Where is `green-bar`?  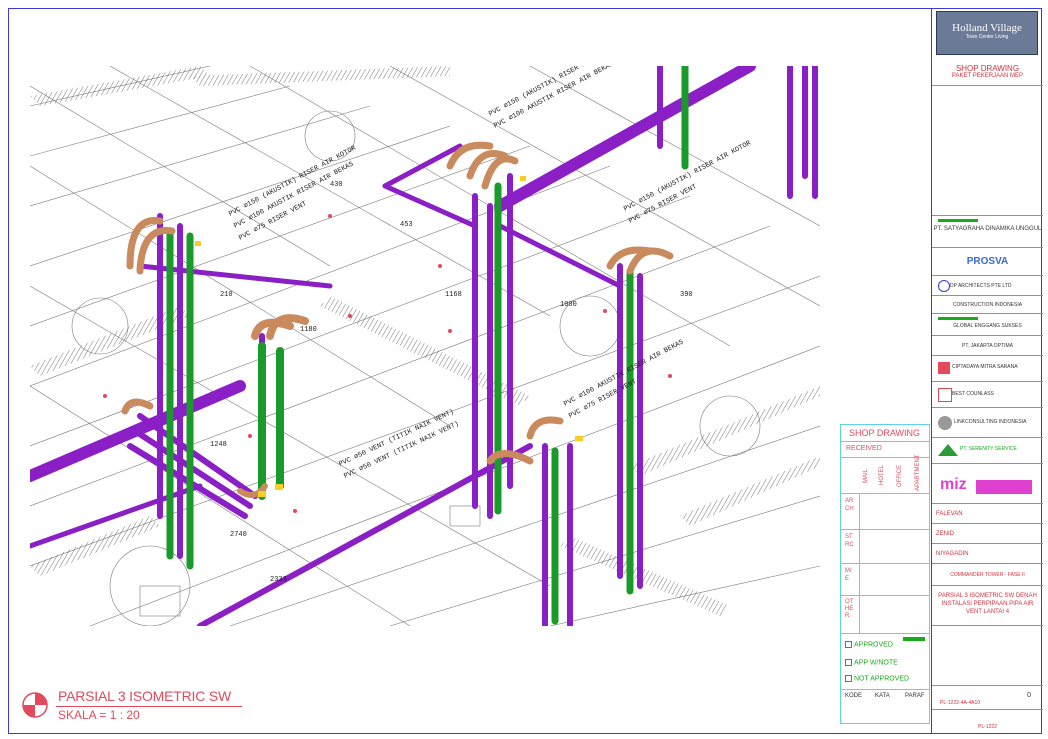
green-bar is located at coordinates (958, 220).